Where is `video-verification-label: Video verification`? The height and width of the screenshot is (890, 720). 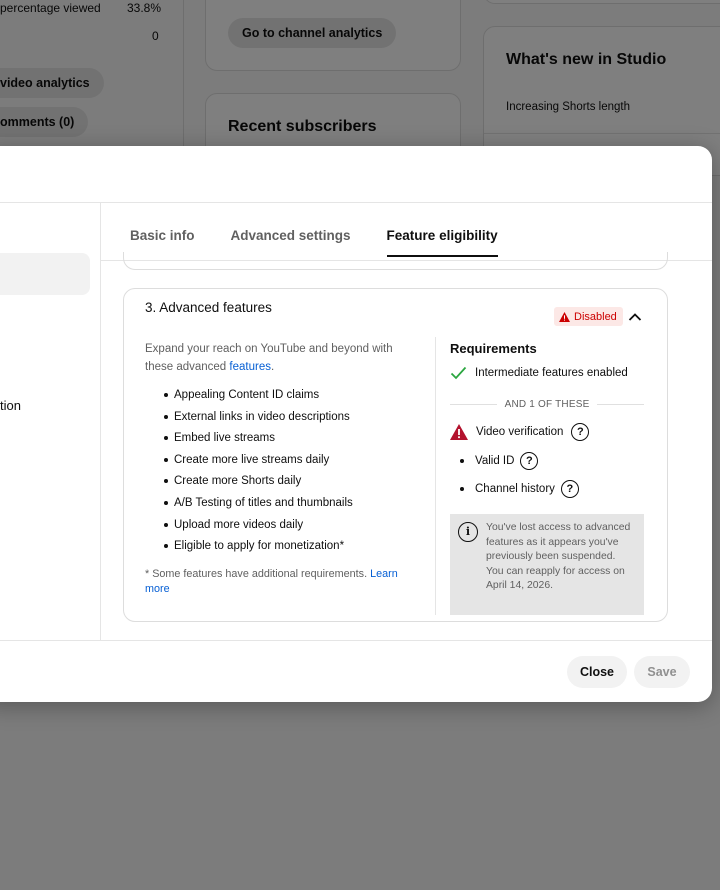 video-verification-label: Video verification is located at coordinates (520, 432).